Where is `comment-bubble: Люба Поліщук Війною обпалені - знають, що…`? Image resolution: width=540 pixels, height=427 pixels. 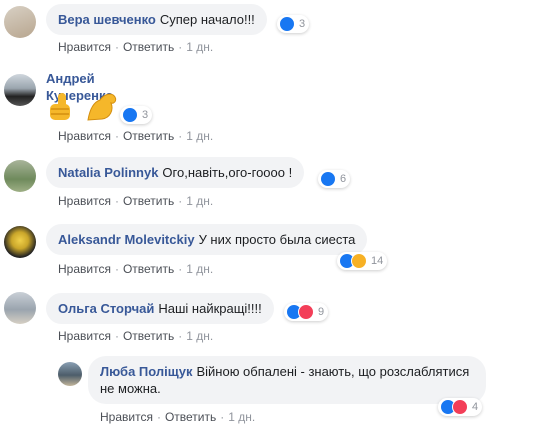
comment-bubble: Люба Поліщук Війною обпалені - знають, що… is located at coordinates (287, 380).